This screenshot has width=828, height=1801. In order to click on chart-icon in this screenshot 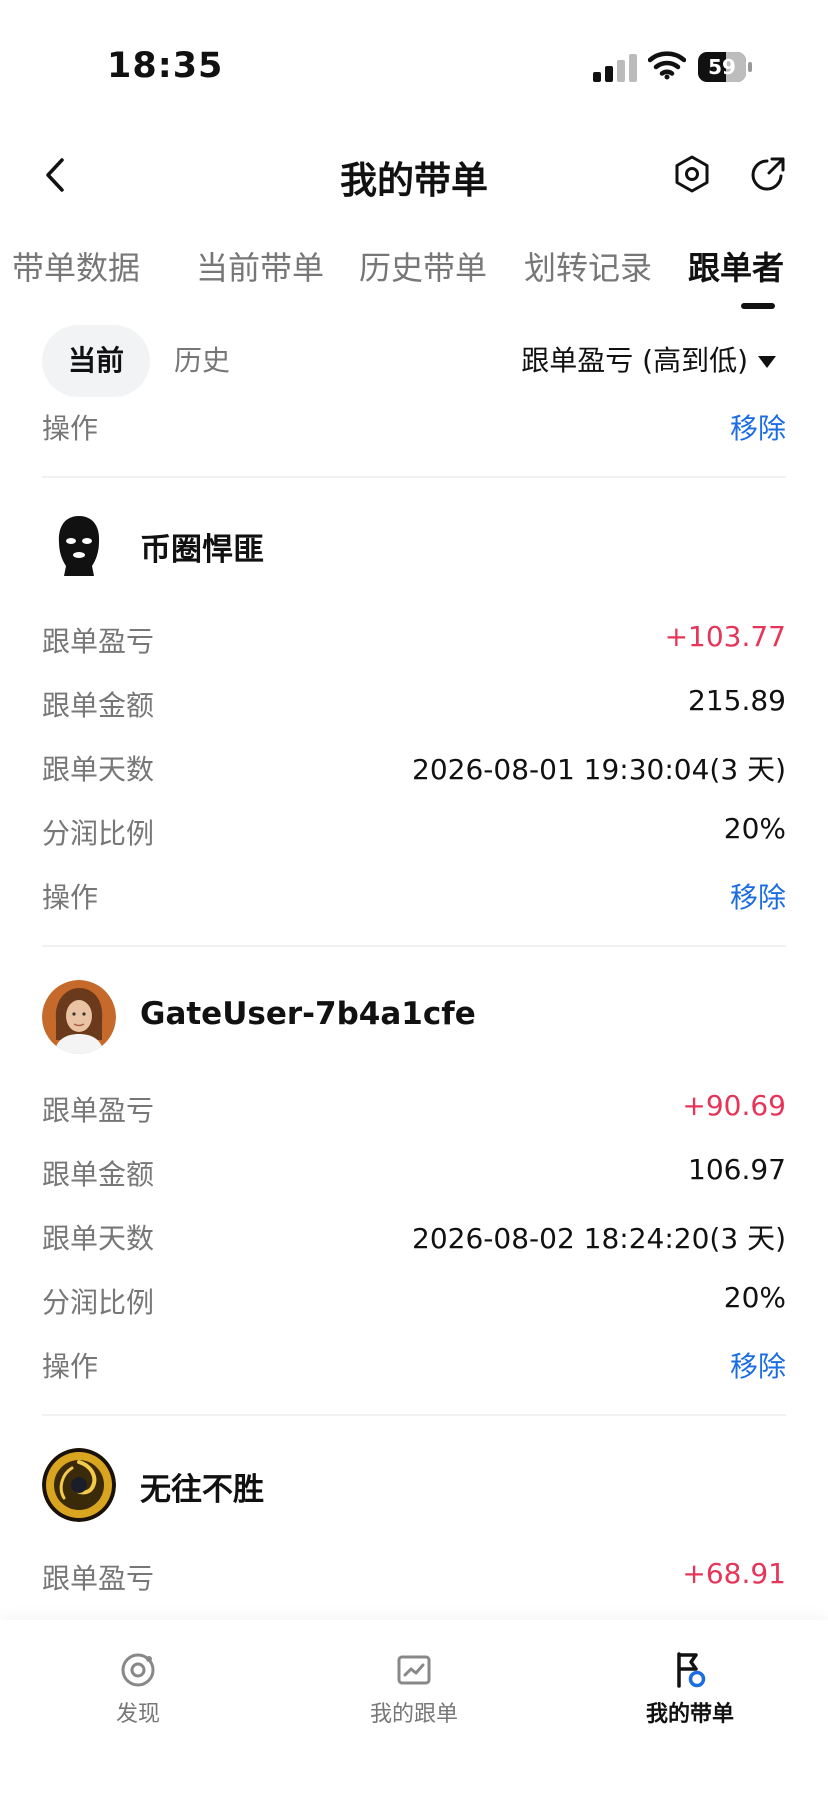, I will do `click(414, 1670)`.